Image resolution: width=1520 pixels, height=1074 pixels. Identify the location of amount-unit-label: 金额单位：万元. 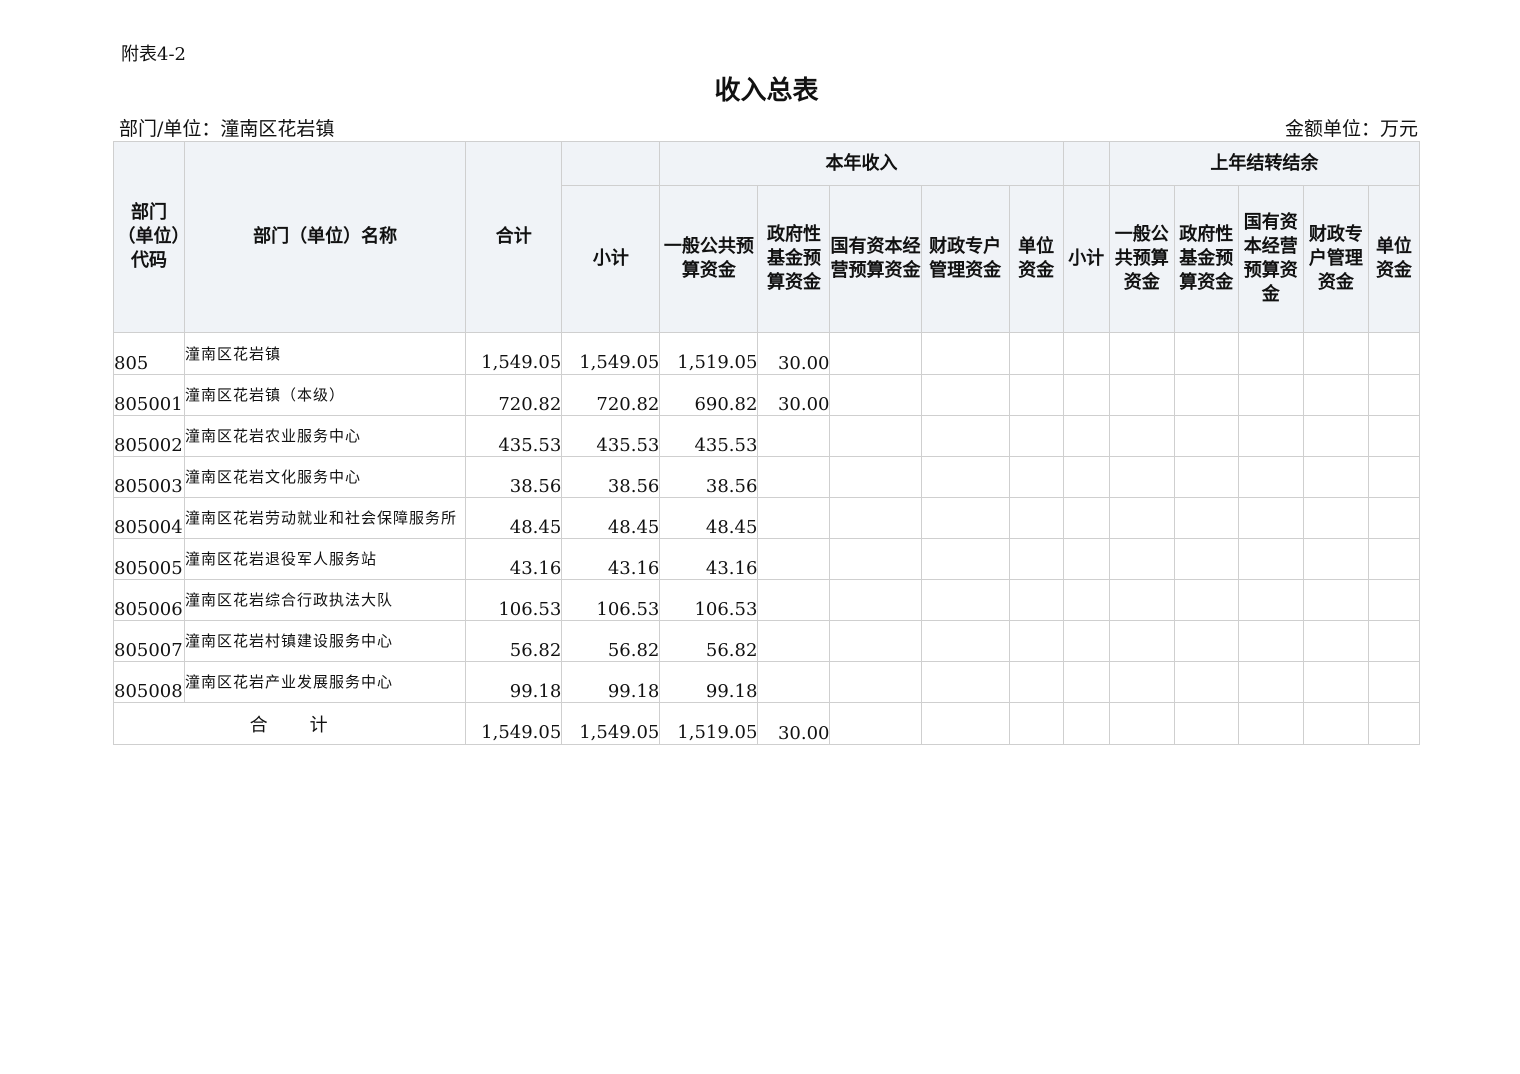
(1351, 129).